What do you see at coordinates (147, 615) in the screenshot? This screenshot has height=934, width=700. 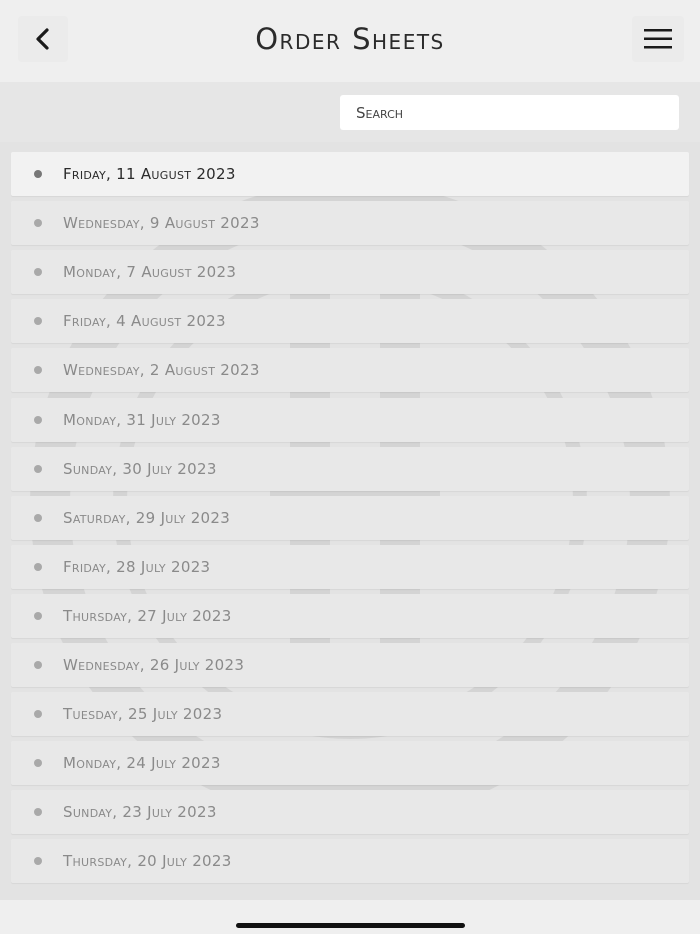 I see `order-sheet-date: Thursday, 27 July 2023` at bounding box center [147, 615].